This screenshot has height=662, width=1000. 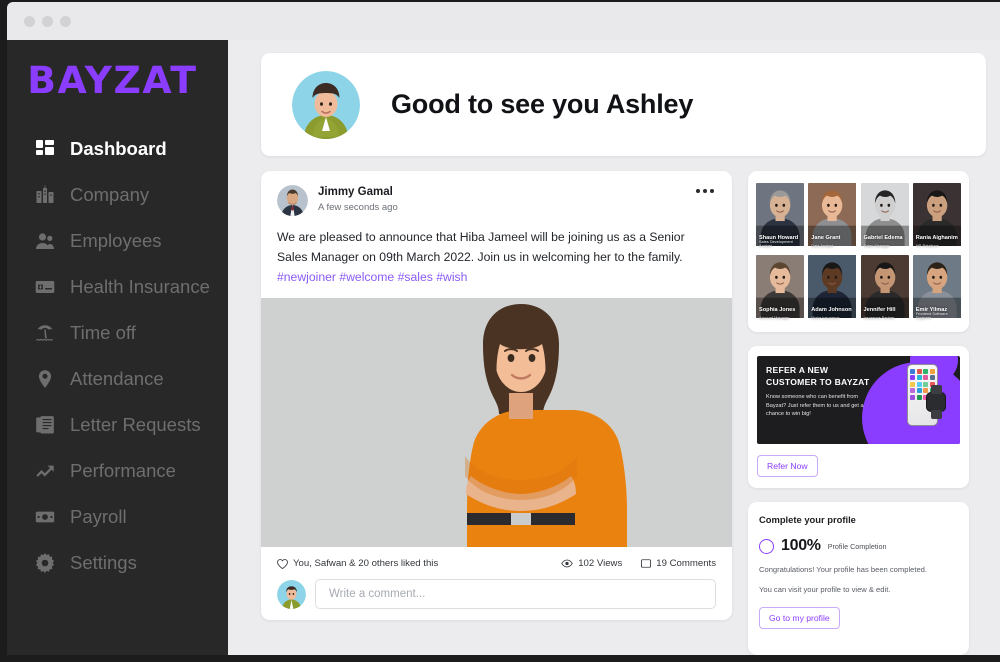 I want to click on location-pin-icon, so click(x=45, y=379).